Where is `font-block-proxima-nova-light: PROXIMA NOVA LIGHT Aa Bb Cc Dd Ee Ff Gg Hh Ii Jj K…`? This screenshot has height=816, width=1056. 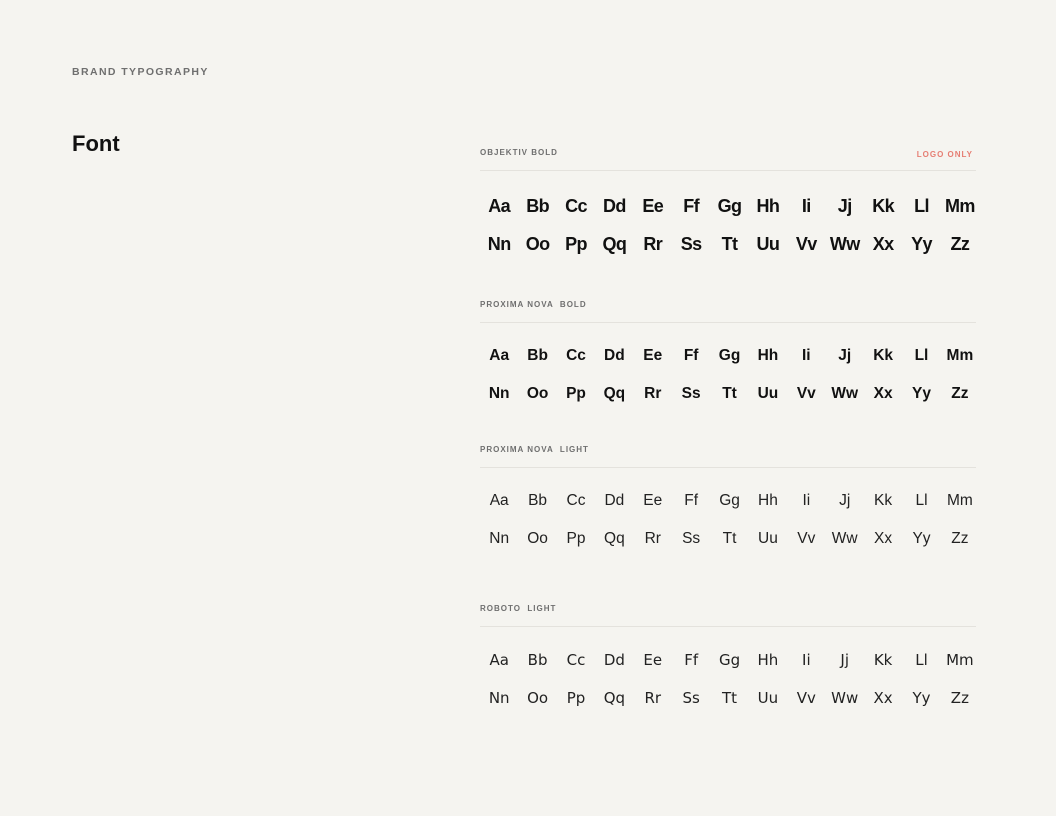
font-block-proxima-nova-light: PROXIMA NOVA LIGHT Aa Bb Cc Dd Ee Ff Gg Hh Ii Jj K… is located at coordinates (728, 501).